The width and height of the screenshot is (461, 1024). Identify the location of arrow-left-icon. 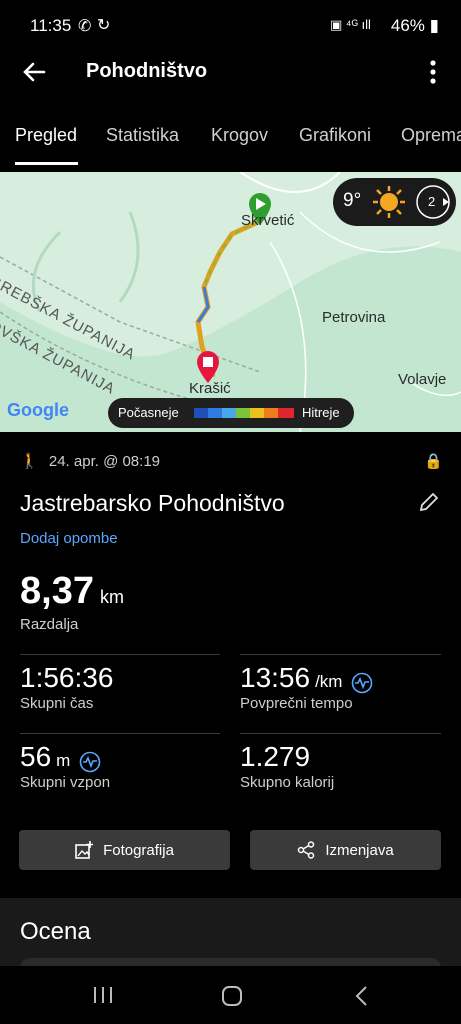
(34, 72).